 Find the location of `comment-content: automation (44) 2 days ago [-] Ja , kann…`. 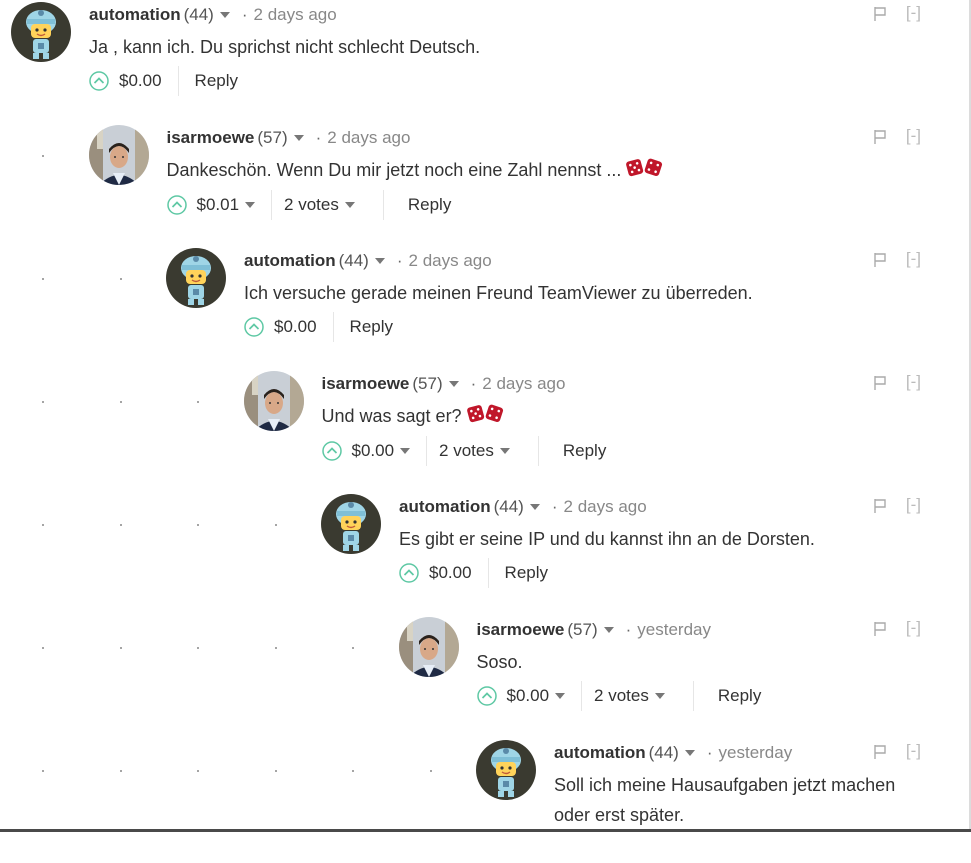

comment-content: automation (44) 2 days ago [-] Ja , kann… is located at coordinates (530, 50).